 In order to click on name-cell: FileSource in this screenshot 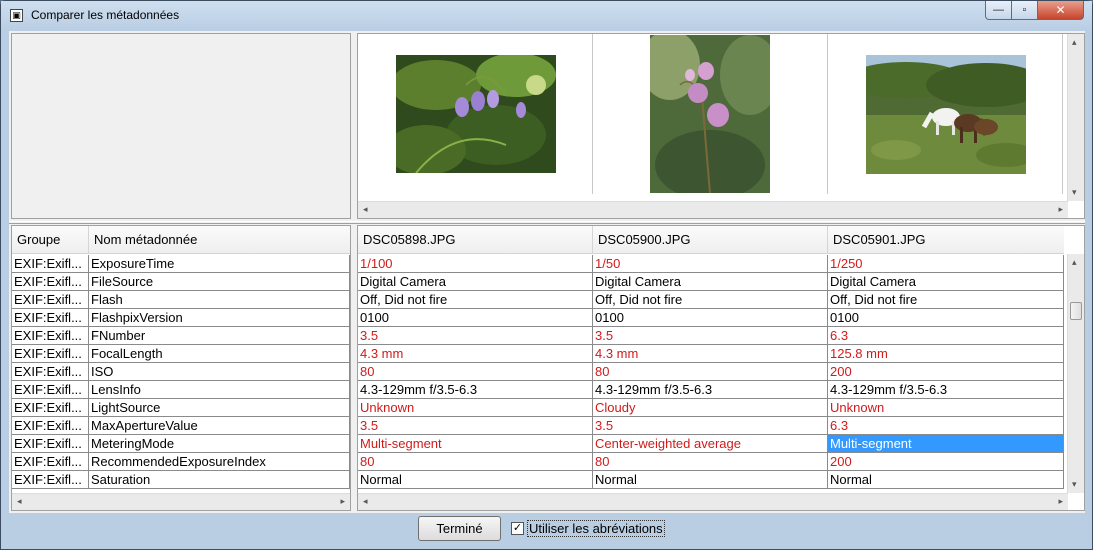, I will do `click(219, 282)`.